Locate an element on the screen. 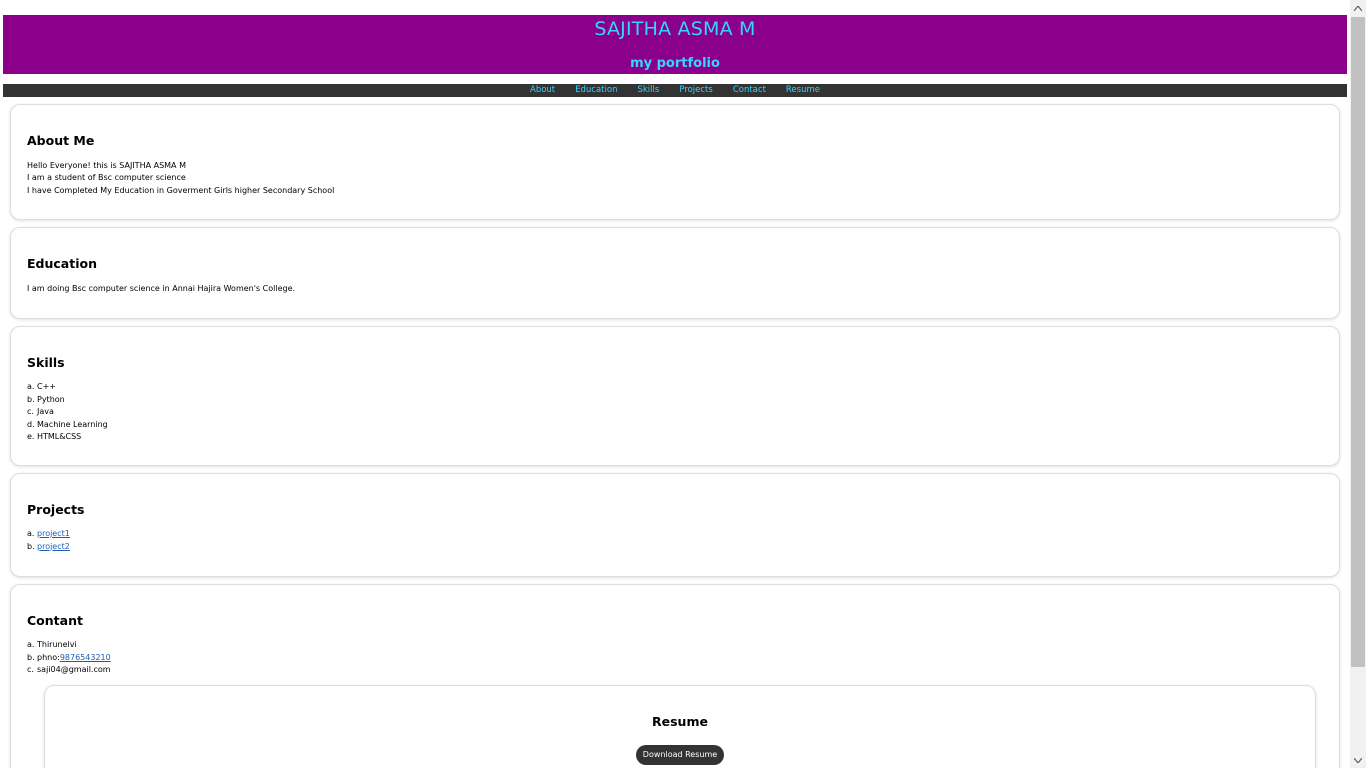  list-item: a. project1 is located at coordinates (48, 534).